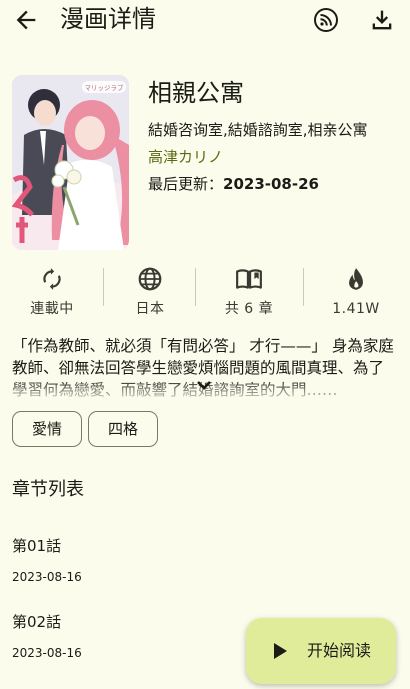 This screenshot has width=410, height=689. What do you see at coordinates (47, 429) in the screenshot?
I see `tag-chip: 愛情` at bounding box center [47, 429].